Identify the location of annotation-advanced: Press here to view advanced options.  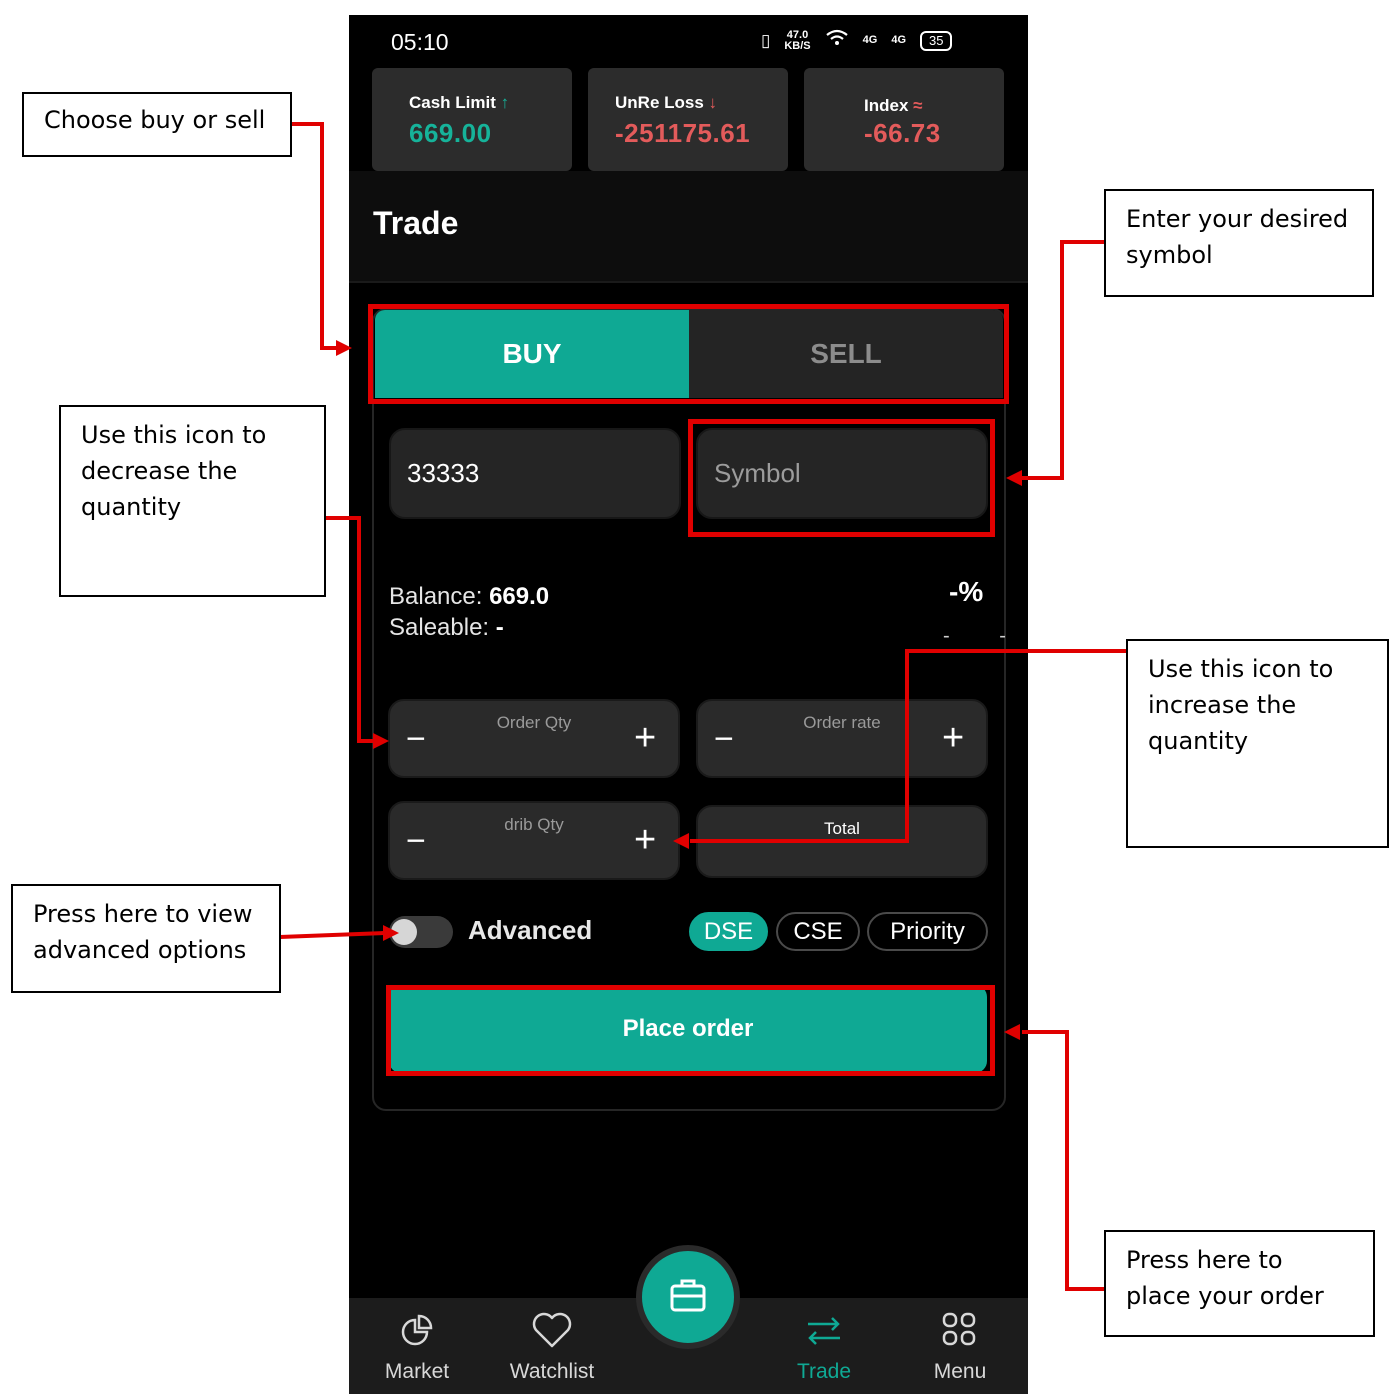
(146, 938).